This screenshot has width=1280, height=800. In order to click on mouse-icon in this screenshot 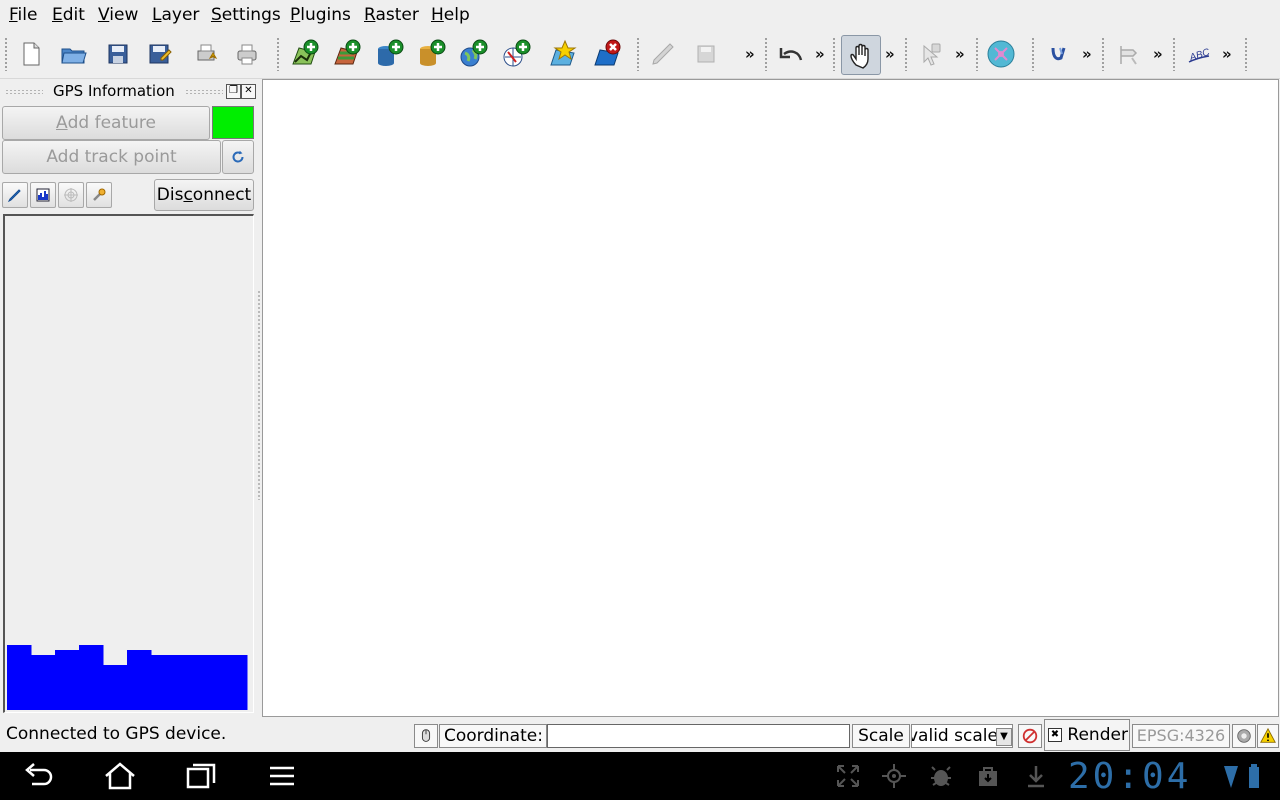, I will do `click(426, 735)`.